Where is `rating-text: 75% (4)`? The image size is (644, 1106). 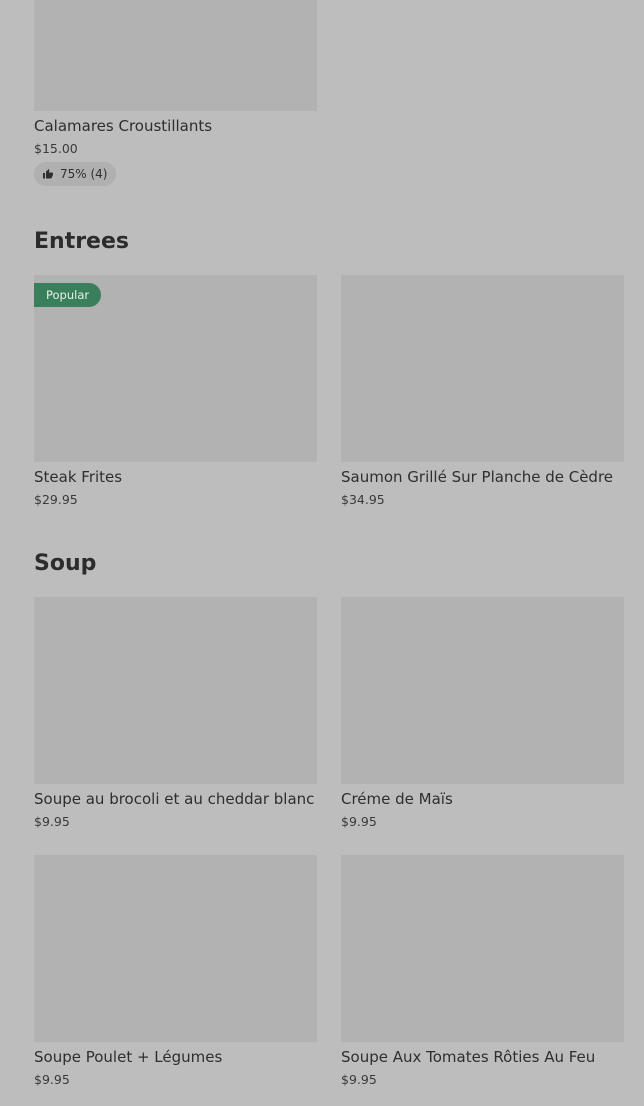 rating-text: 75% (4) is located at coordinates (84, 174).